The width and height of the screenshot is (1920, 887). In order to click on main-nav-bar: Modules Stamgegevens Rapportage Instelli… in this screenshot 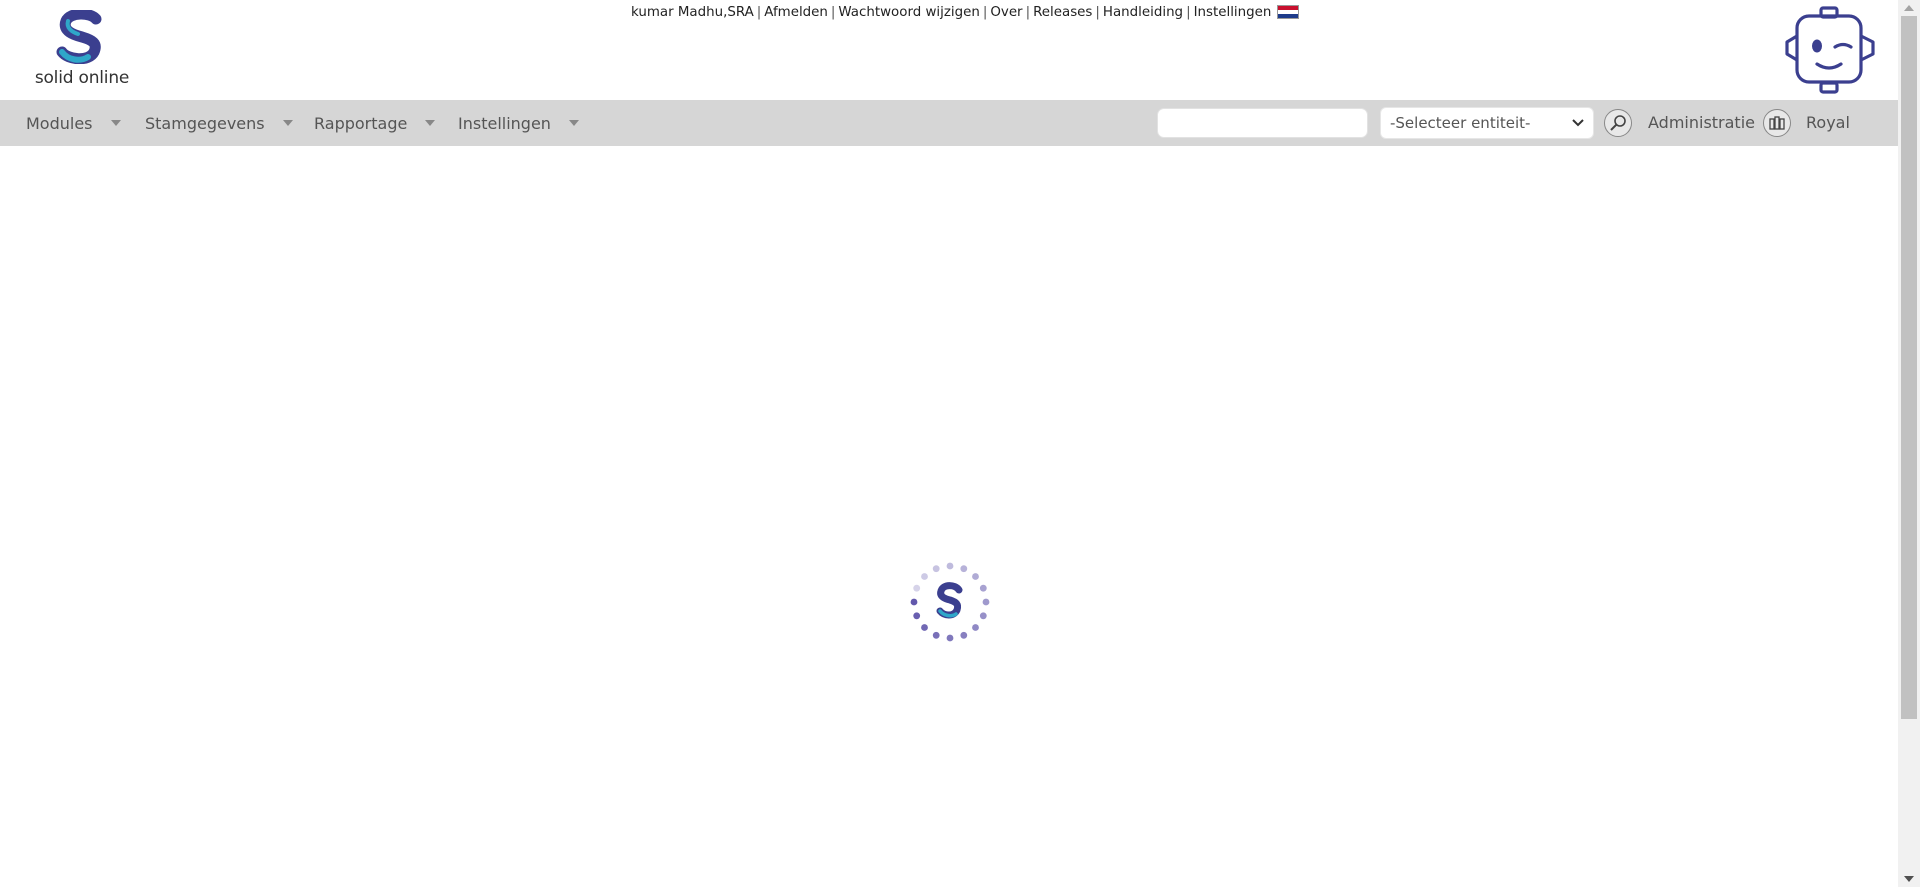, I will do `click(949, 123)`.